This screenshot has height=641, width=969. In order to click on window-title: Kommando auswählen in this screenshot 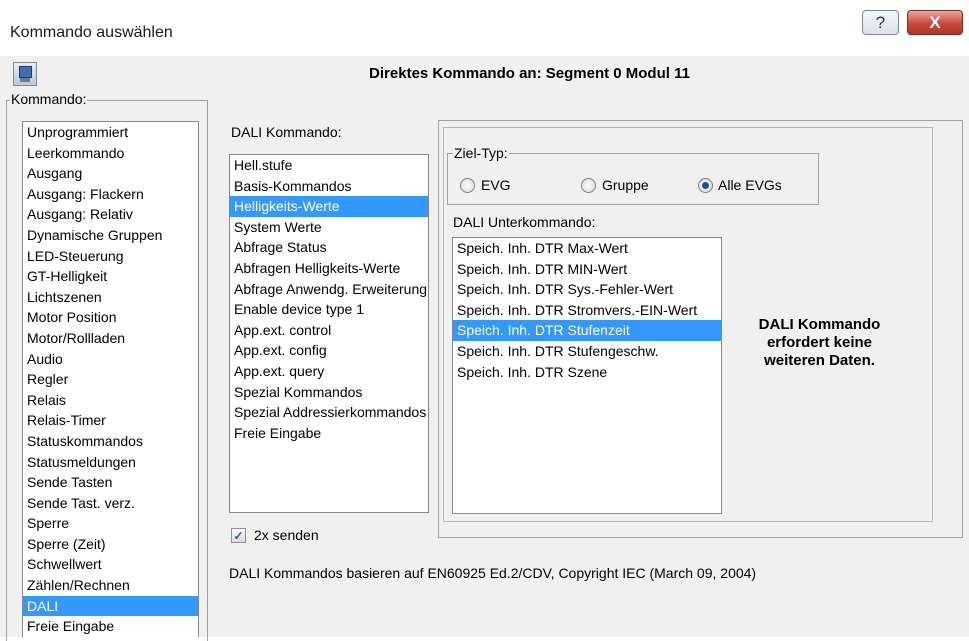, I will do `click(91, 32)`.